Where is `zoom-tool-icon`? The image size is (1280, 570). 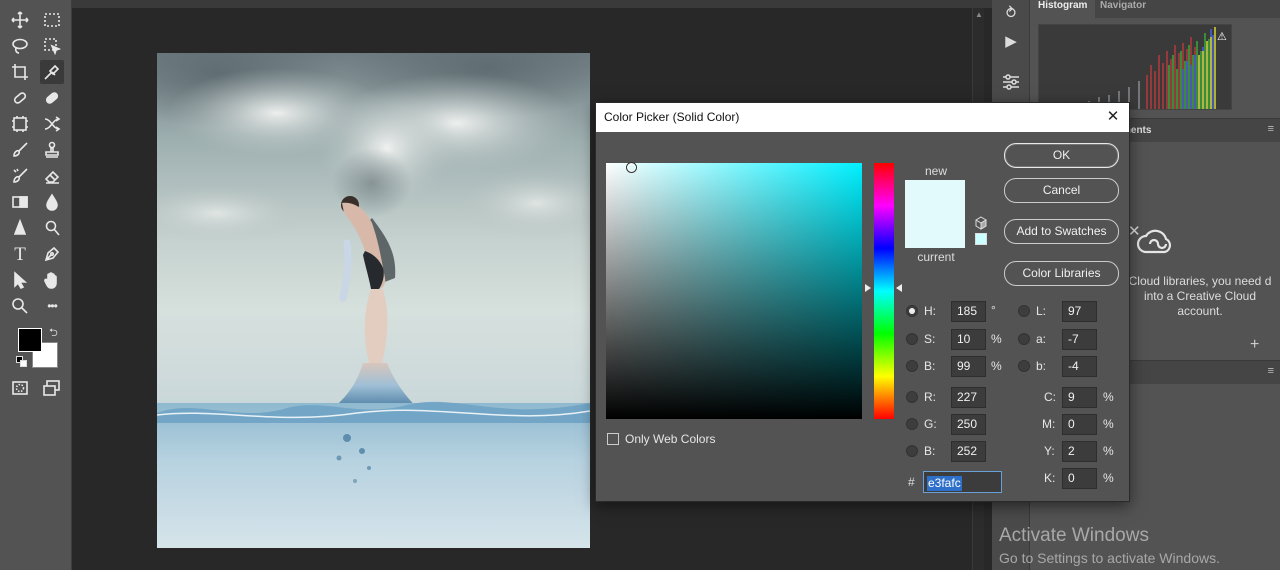 zoom-tool-icon is located at coordinates (20, 306).